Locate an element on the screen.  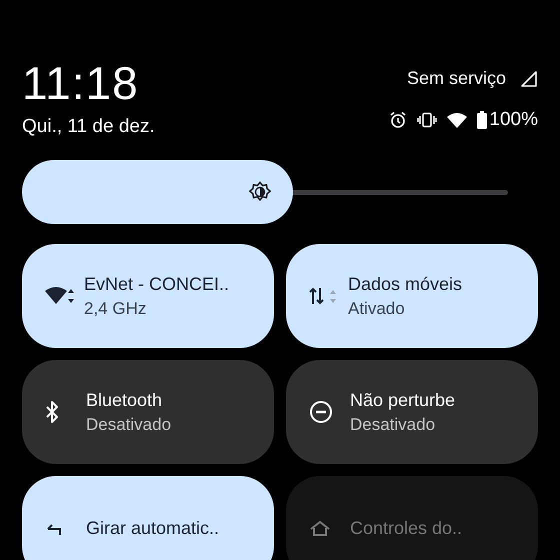
date-text: Qui., 11 de dez. is located at coordinates (88, 127).